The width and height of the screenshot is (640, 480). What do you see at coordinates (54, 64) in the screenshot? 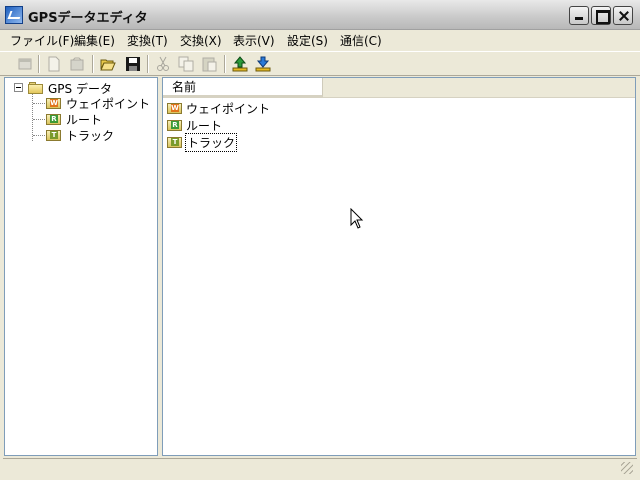
I see `new-document-icon` at bounding box center [54, 64].